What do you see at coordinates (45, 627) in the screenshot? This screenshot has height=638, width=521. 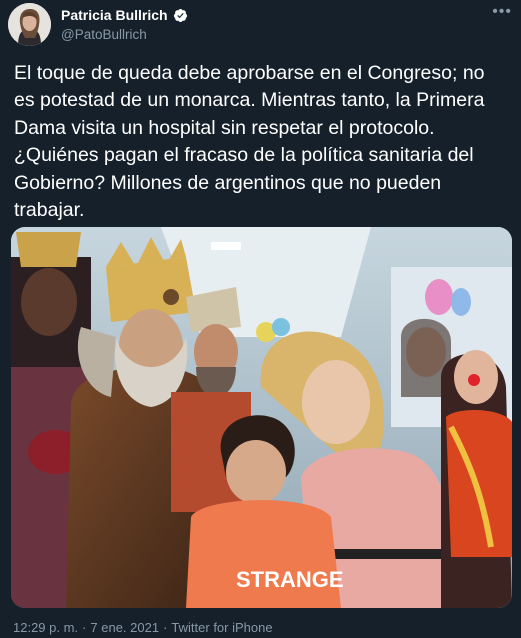 I see `tweet-time: 12:29 p. m.` at bounding box center [45, 627].